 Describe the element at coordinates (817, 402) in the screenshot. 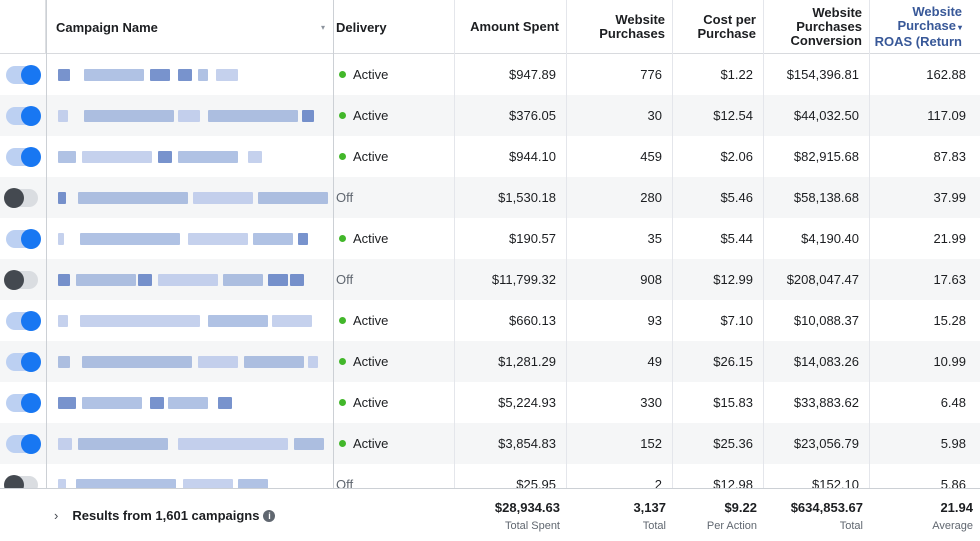

I see `conversion-value-cell: $33,883.62` at that location.